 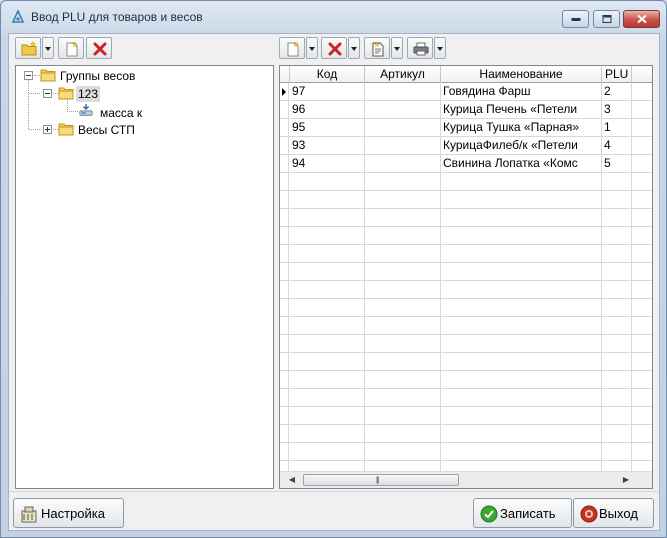 I want to click on cell-name: Курица Тушка «Парная», so click(x=521, y=128).